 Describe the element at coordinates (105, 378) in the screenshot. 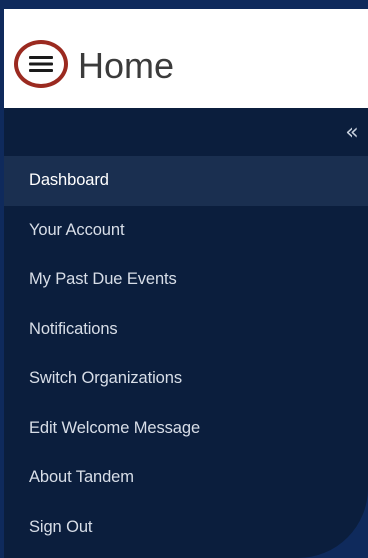

I see `sidebar-item-label: Switch Organizations` at that location.